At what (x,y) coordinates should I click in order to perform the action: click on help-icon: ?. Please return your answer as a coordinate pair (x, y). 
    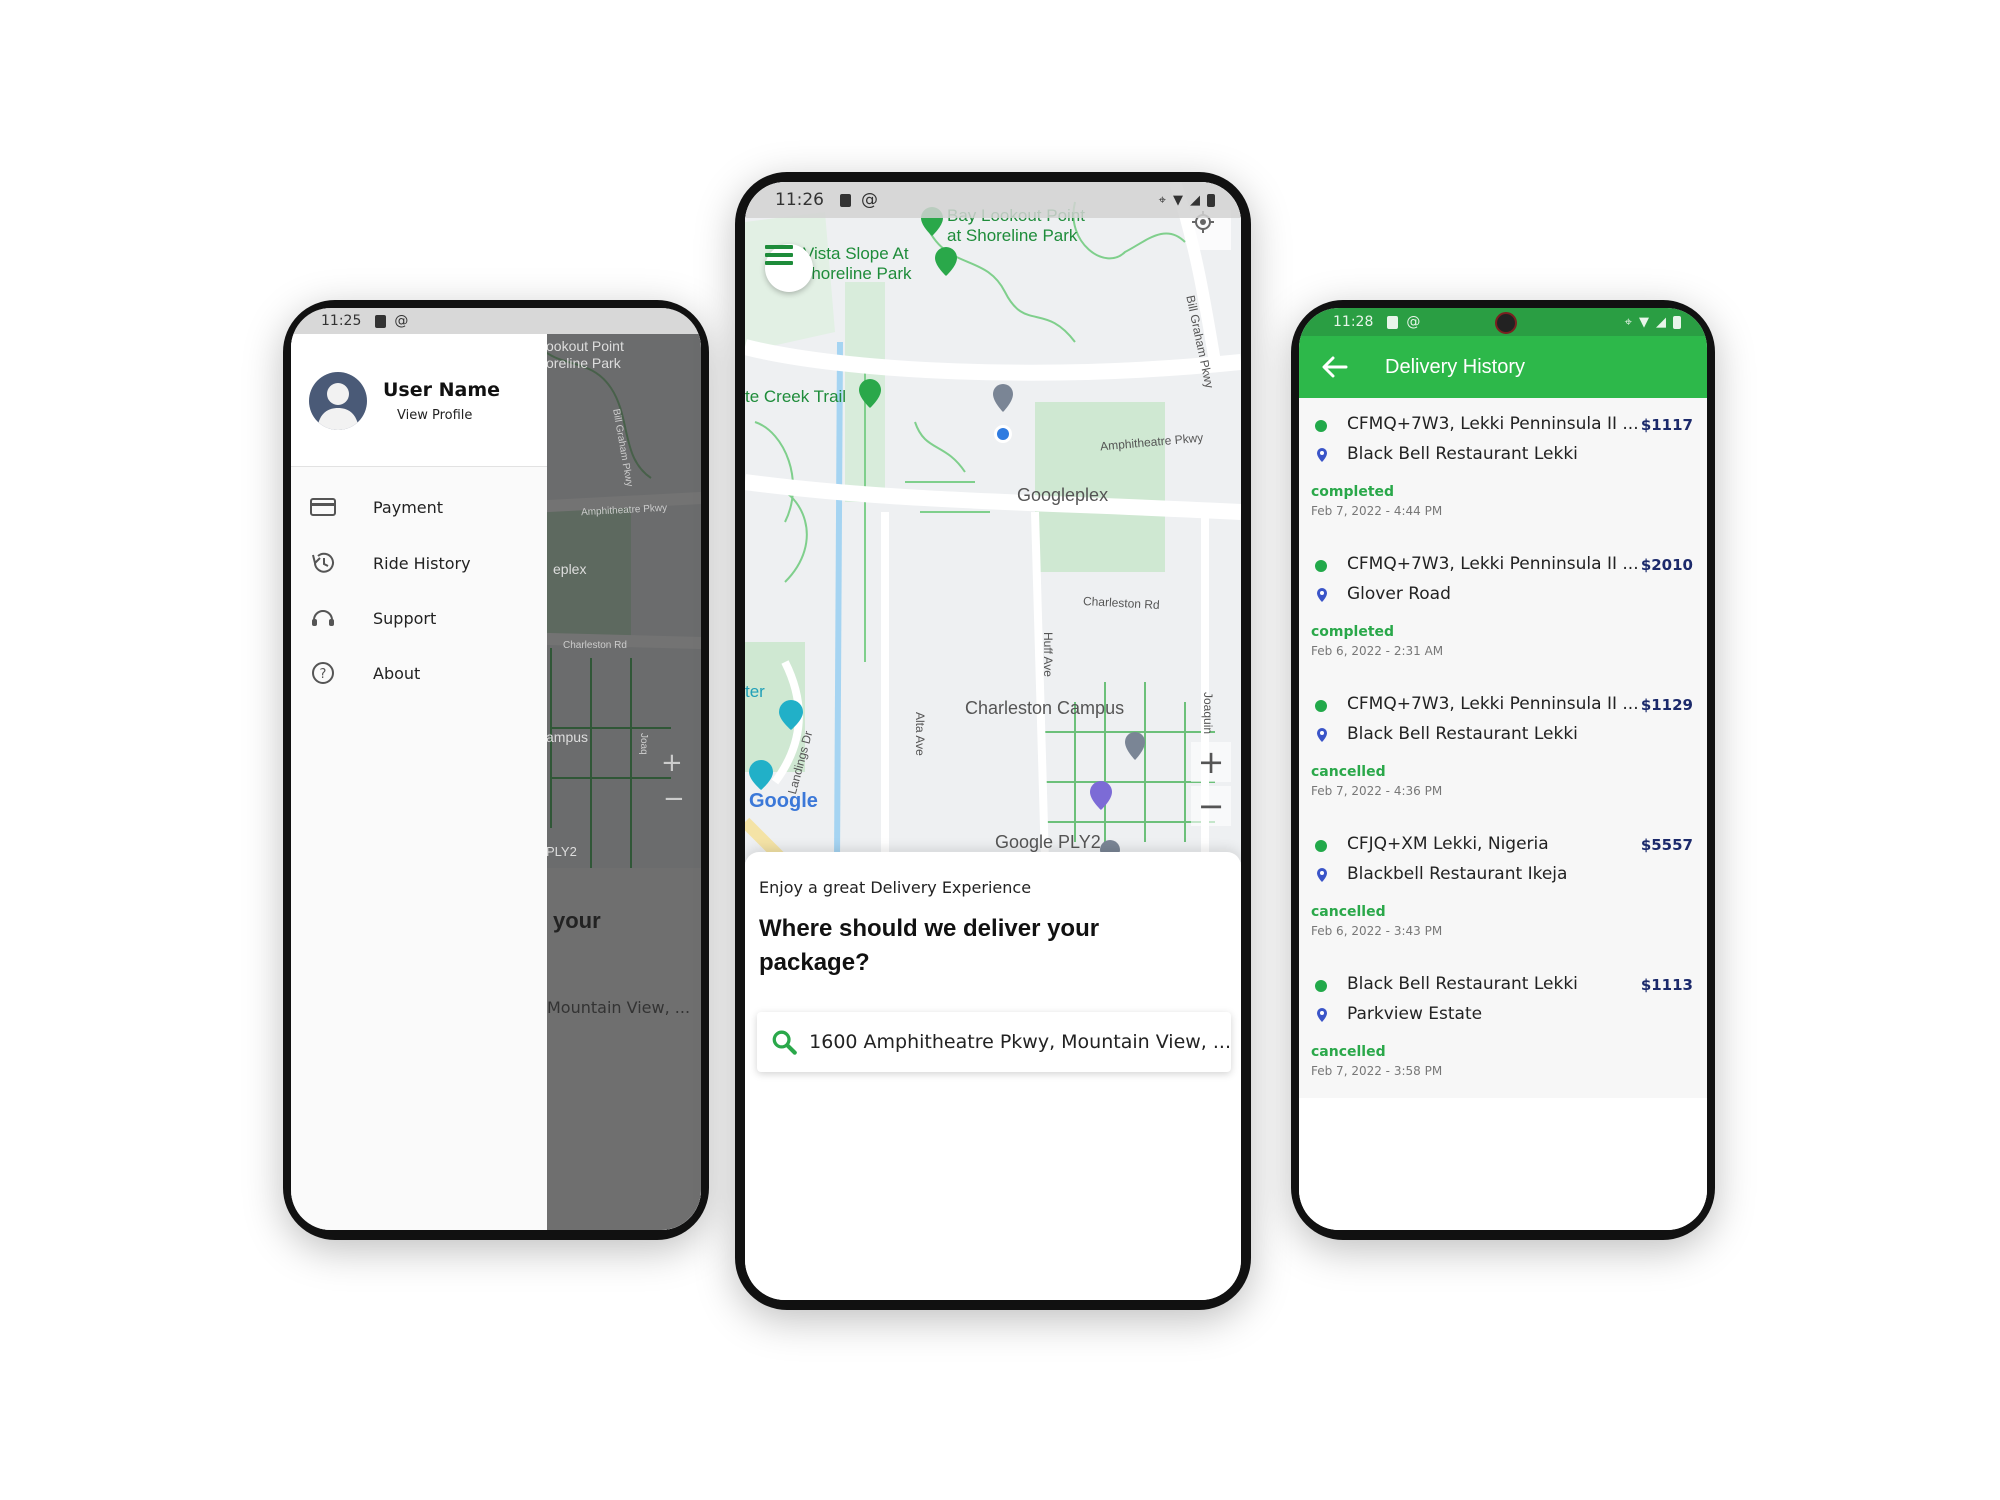
    Looking at the image, I should click on (323, 673).